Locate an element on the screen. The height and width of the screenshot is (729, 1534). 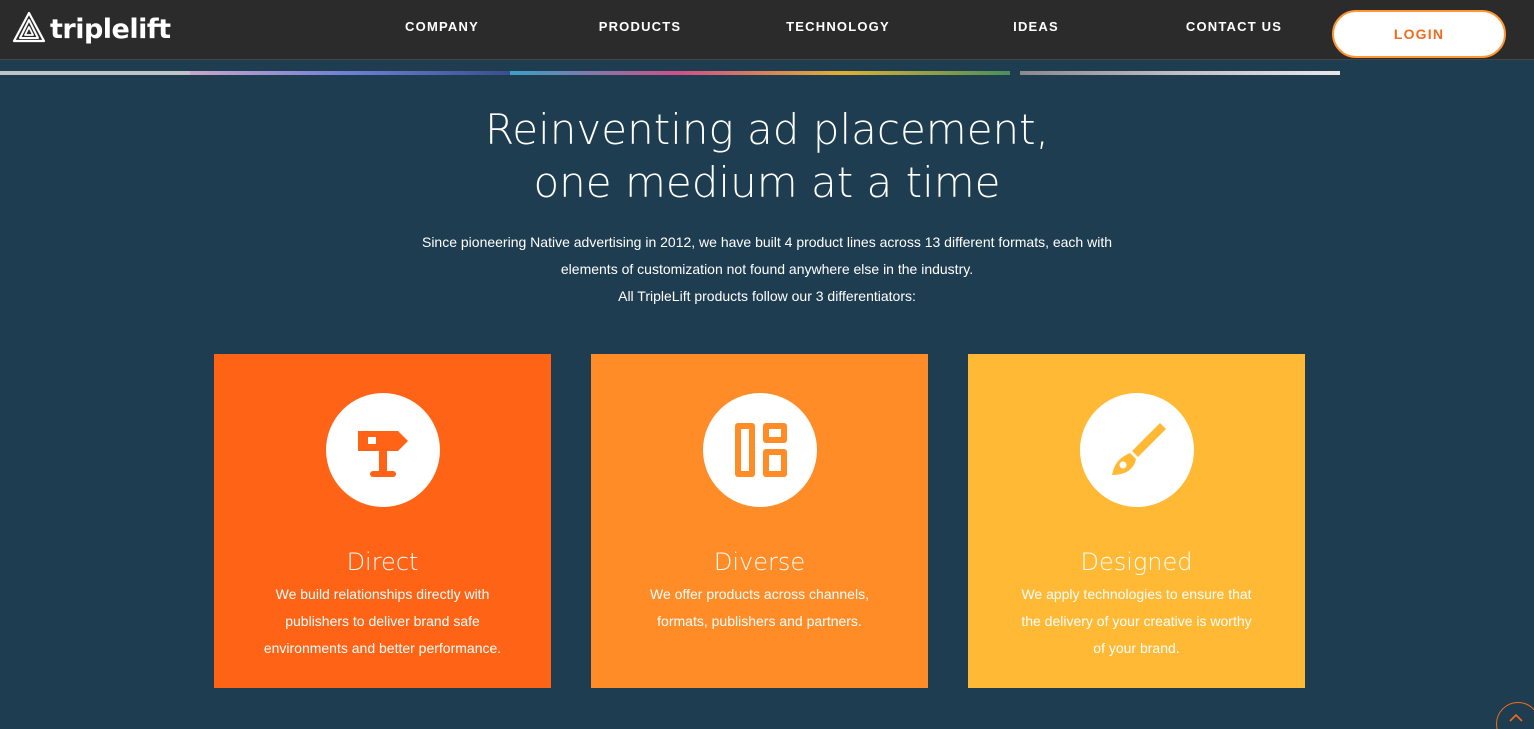
paintbrush-icon is located at coordinates (1137, 450).